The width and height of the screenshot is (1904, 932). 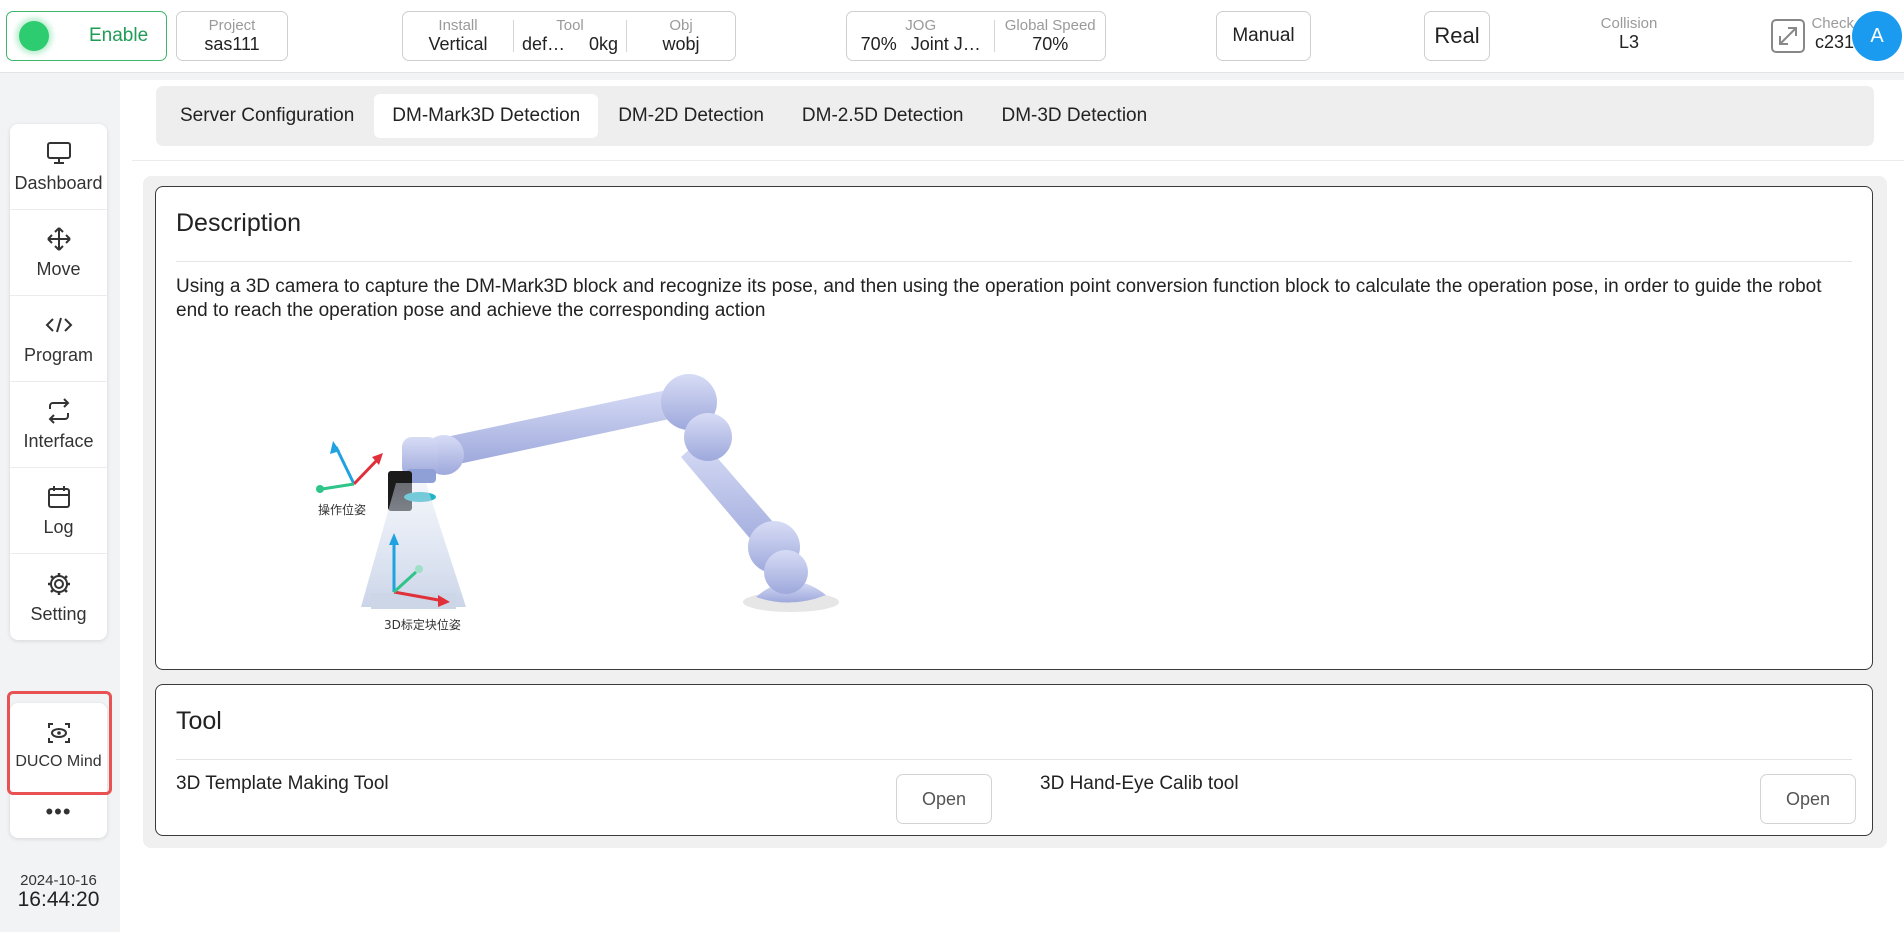 I want to click on install-value: Vertical, so click(x=458, y=44).